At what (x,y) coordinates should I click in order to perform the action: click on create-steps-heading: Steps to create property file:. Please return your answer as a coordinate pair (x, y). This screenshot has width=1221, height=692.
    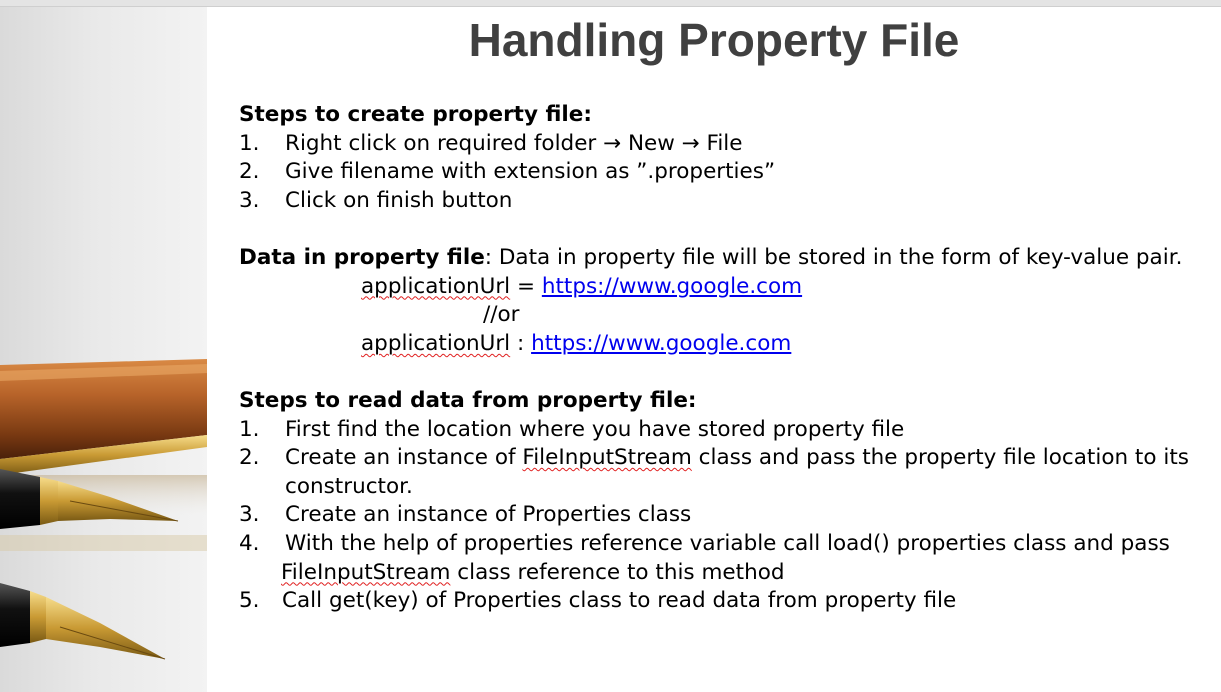
    Looking at the image, I should click on (415, 114).